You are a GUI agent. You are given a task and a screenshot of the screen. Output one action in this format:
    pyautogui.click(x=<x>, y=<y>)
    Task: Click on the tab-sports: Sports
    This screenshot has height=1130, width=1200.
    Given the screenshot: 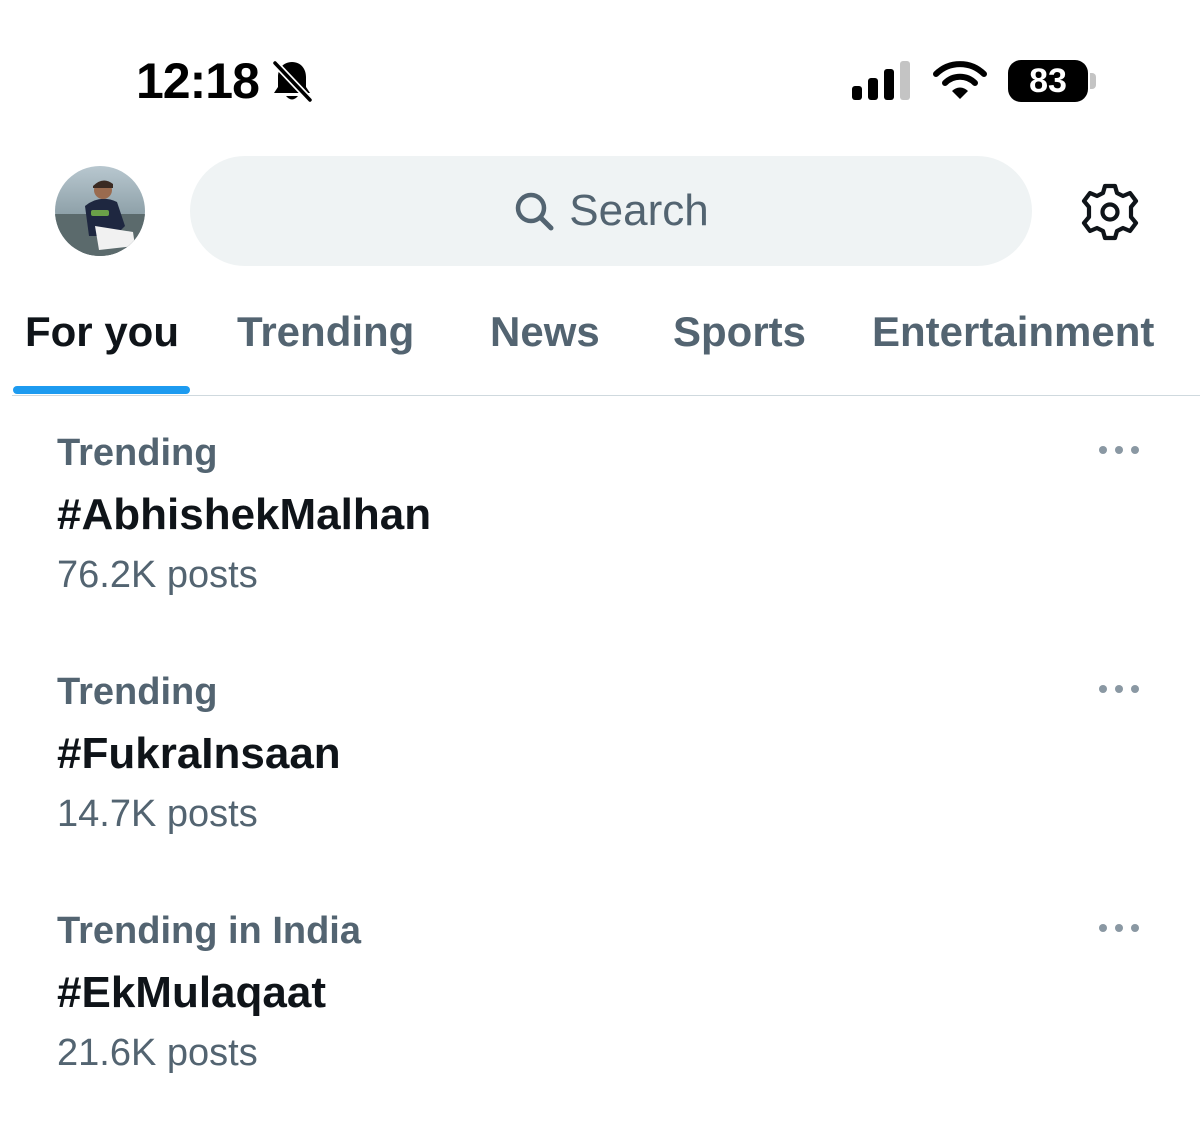 What is the action you would take?
    pyautogui.click(x=739, y=332)
    